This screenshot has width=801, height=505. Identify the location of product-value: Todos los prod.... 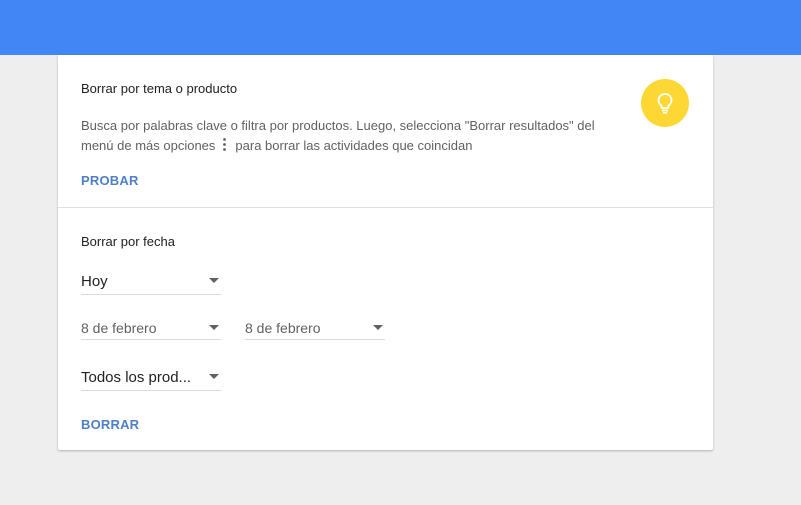
(136, 377).